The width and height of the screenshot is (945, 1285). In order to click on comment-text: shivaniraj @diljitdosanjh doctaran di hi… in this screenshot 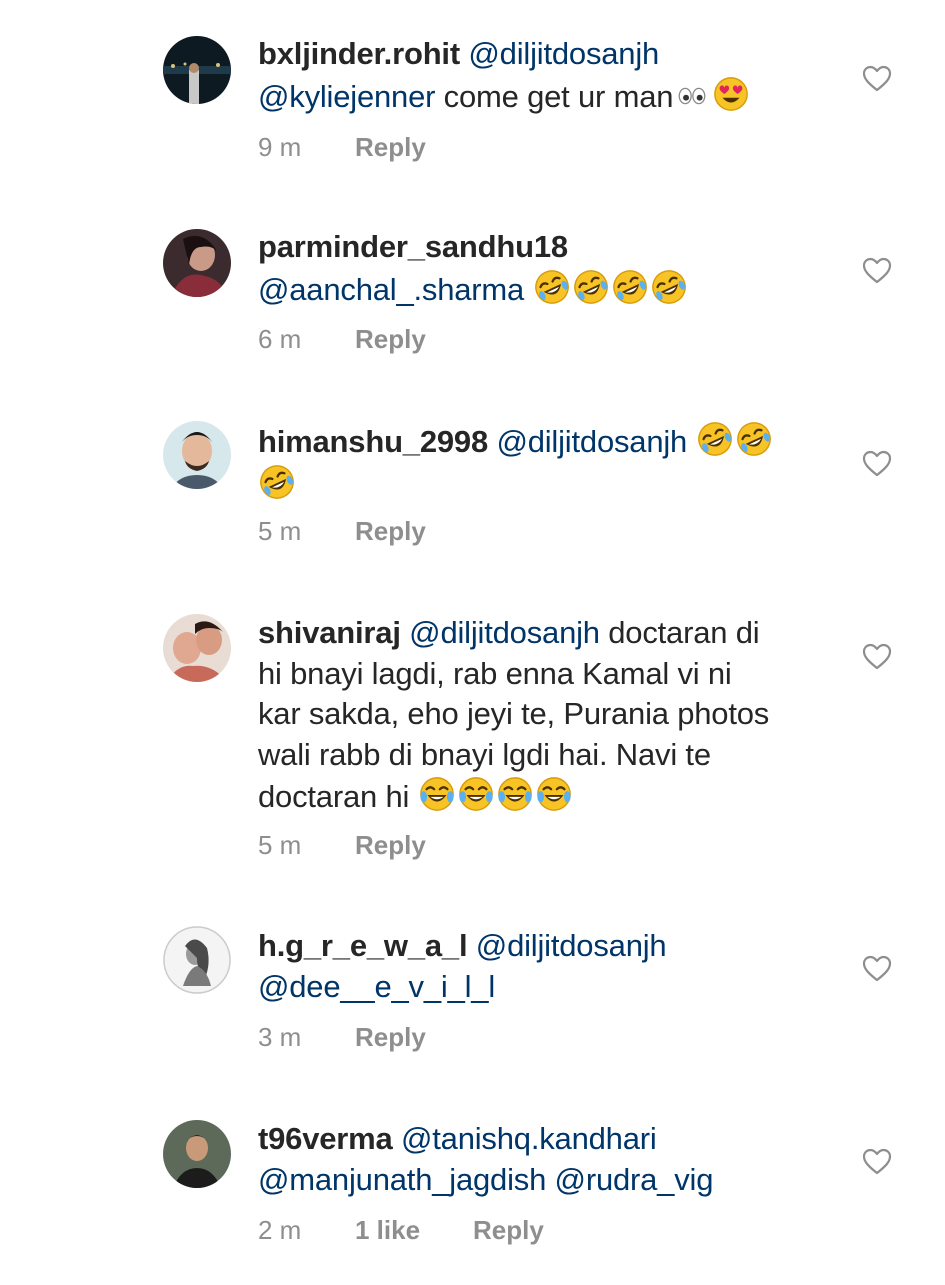, I will do `click(548, 715)`.